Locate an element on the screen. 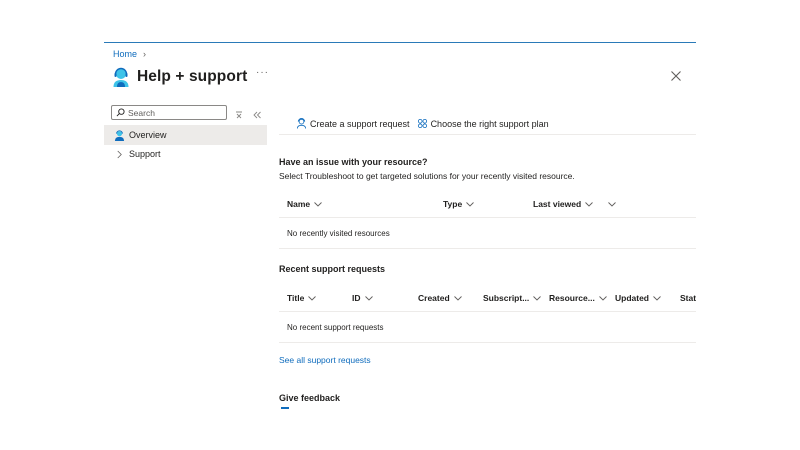 The height and width of the screenshot is (450, 800). sidebar-item-support: Support is located at coordinates (185, 154).